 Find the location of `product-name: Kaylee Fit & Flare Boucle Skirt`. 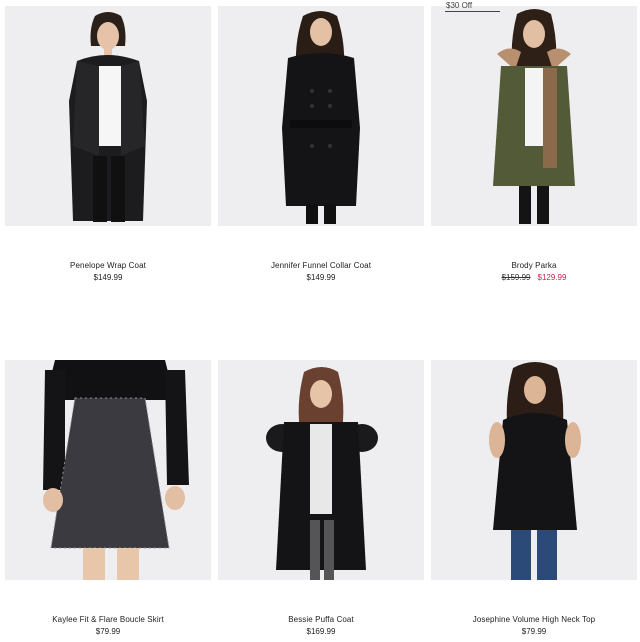

product-name: Kaylee Fit & Flare Boucle Skirt is located at coordinates (108, 619).